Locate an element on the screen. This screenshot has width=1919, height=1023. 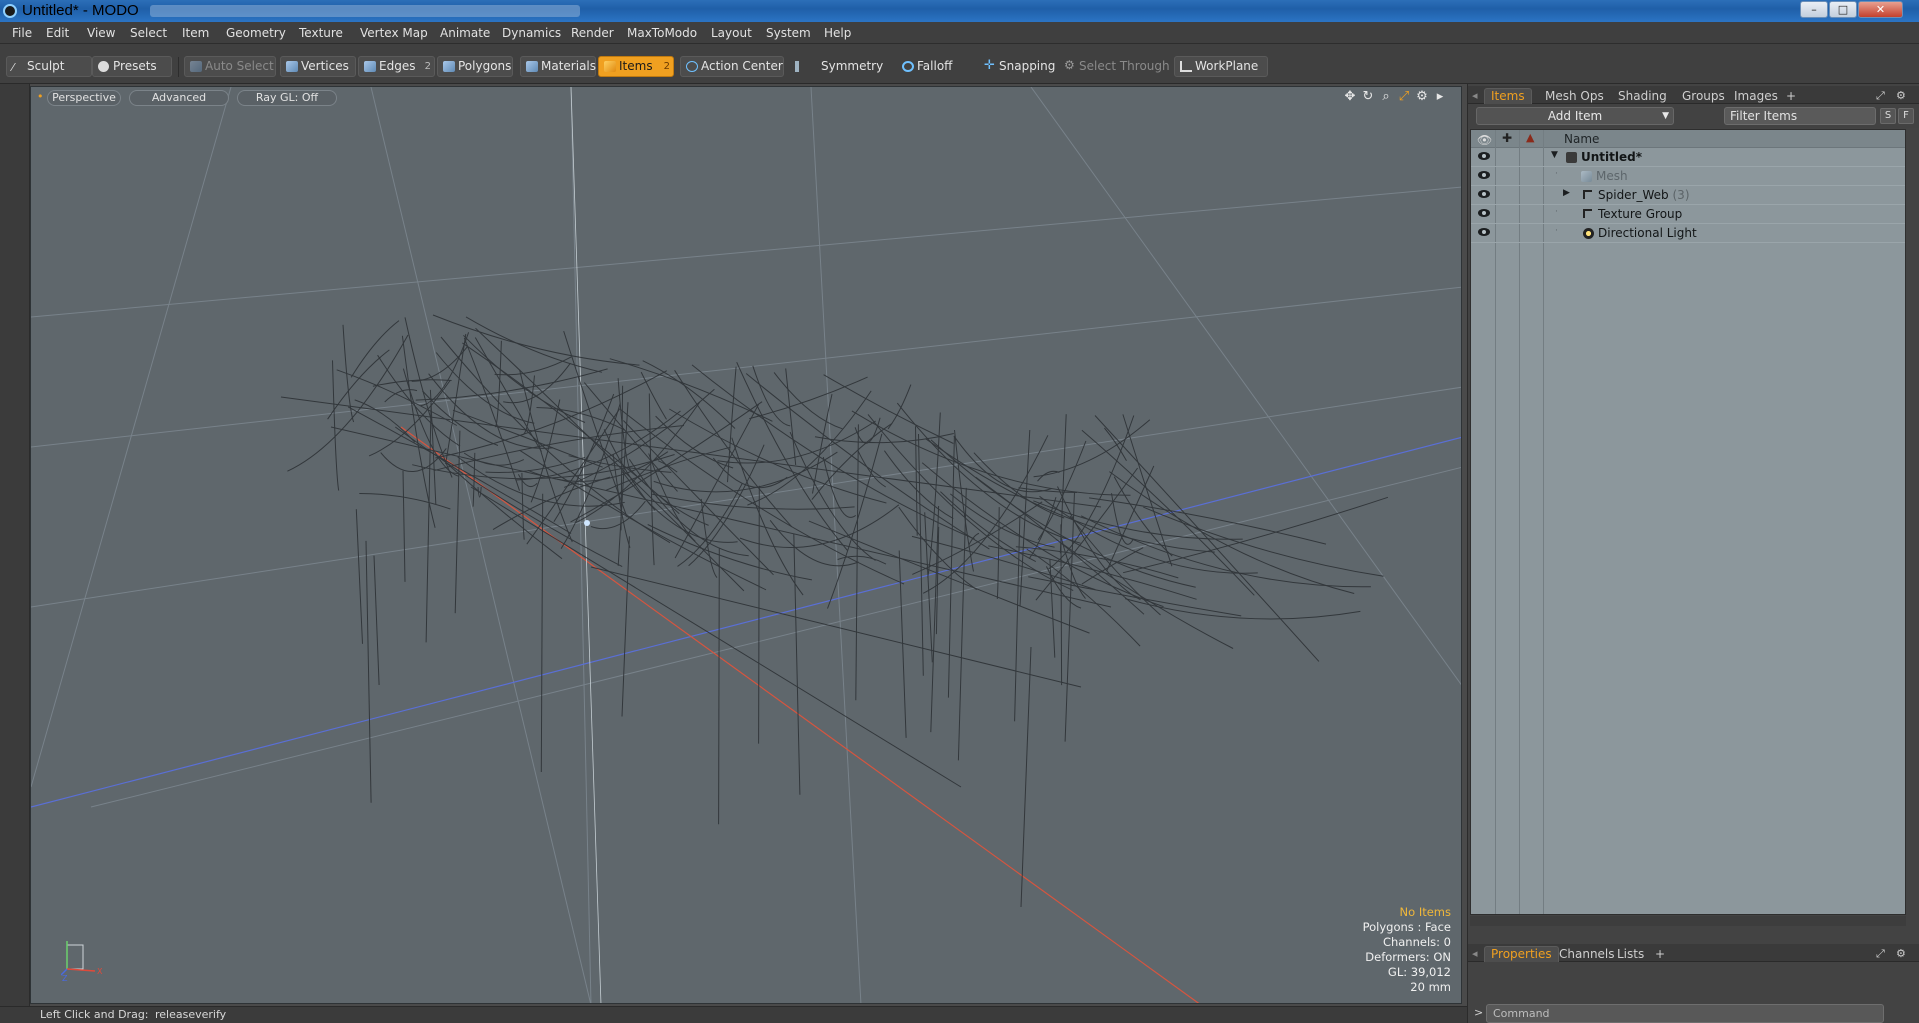
modo-logo-icon is located at coordinates (10, 11).